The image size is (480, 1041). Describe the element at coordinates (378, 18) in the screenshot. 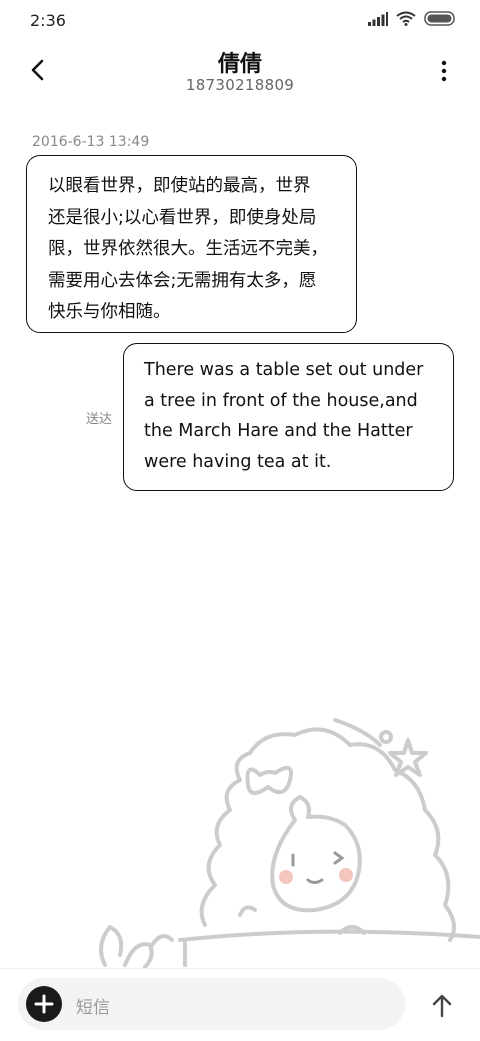

I see `signal-icon` at that location.